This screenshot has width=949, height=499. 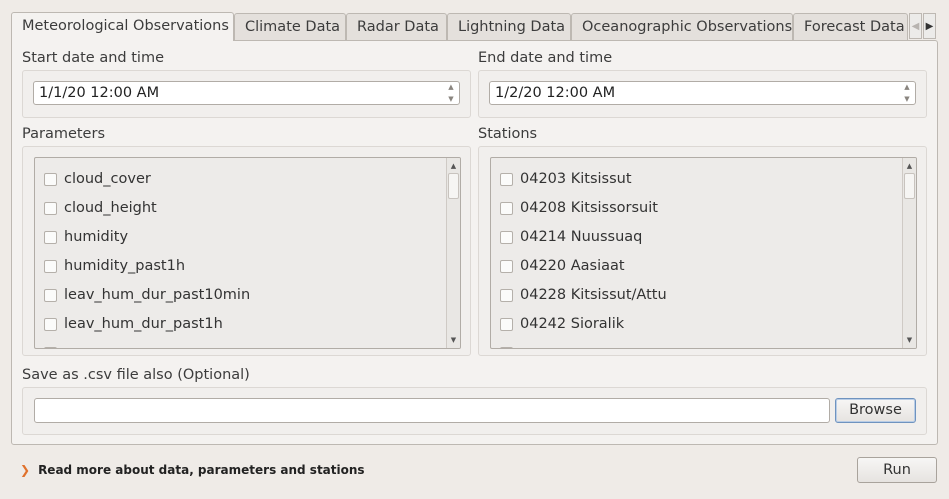 I want to click on list-item: 04228 Kitsissut/Attu, so click(x=583, y=295).